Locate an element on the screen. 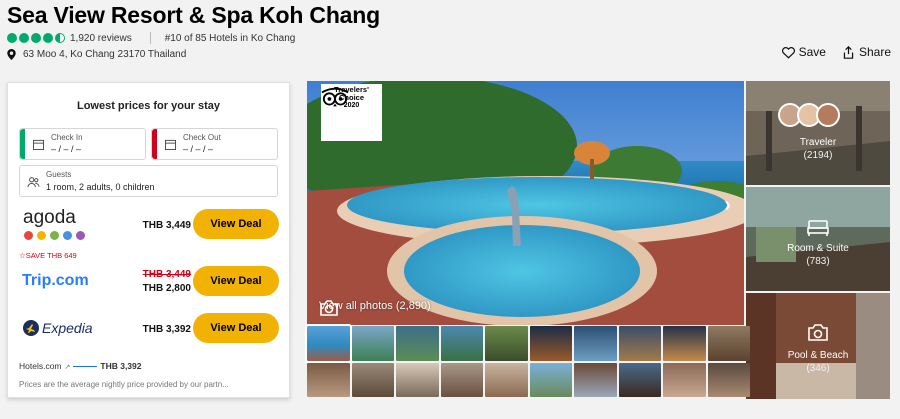  tripcom-old-price: THB 3,449 is located at coordinates (166, 274).